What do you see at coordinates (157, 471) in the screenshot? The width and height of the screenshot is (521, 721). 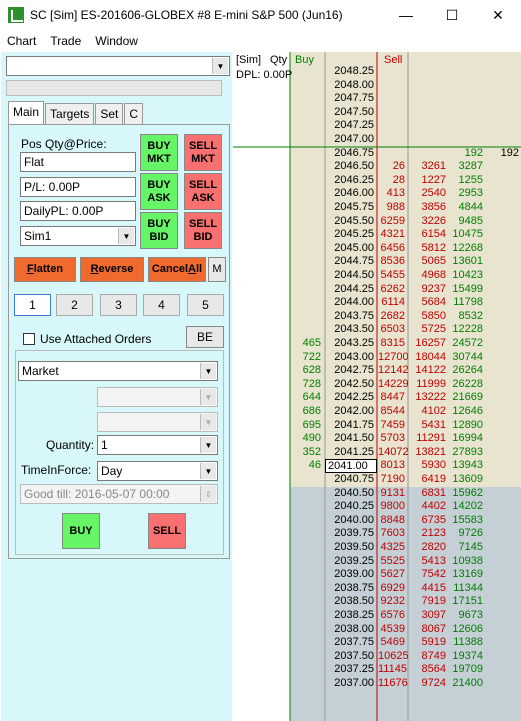 I see `tif-select: Day ▼` at bounding box center [157, 471].